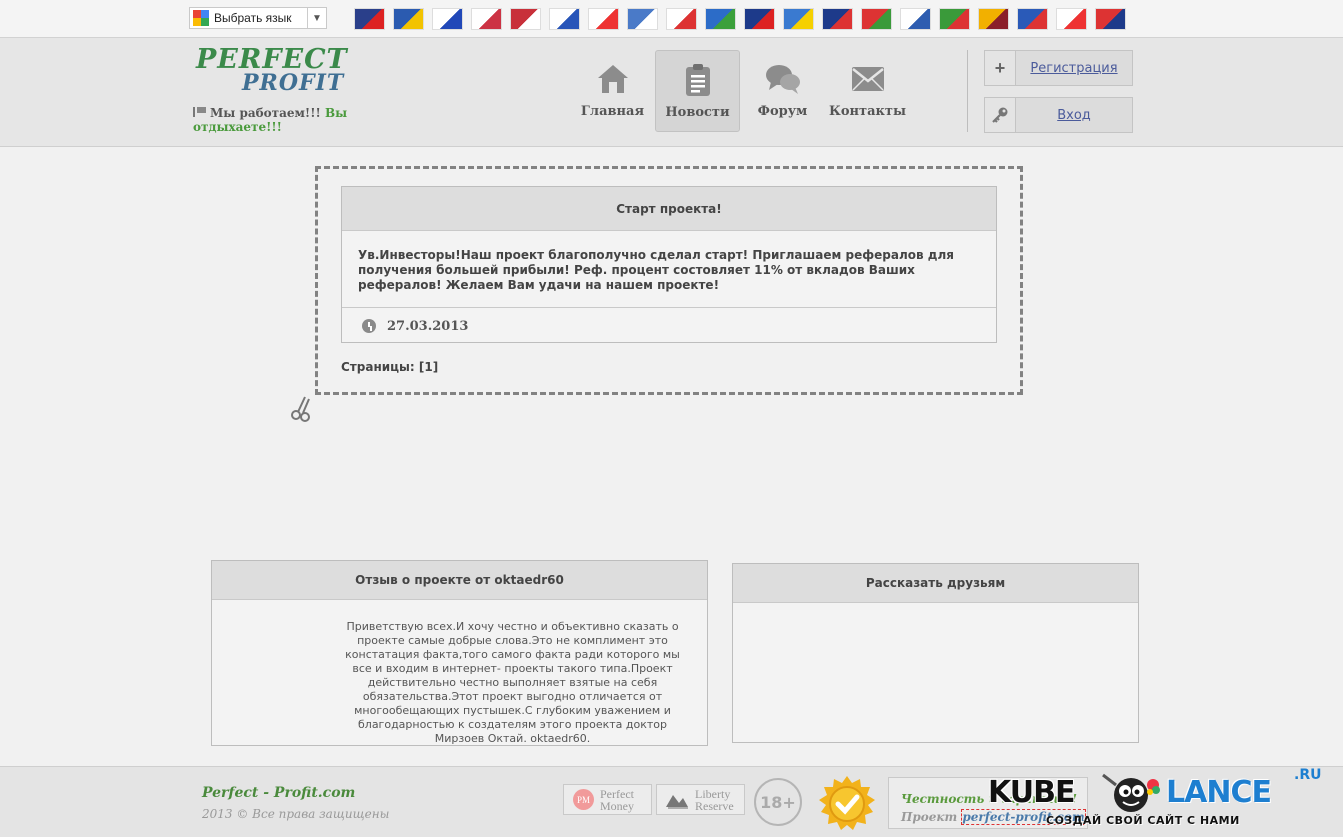 The height and width of the screenshot is (837, 1343). I want to click on clipboard-icon, so click(698, 80).